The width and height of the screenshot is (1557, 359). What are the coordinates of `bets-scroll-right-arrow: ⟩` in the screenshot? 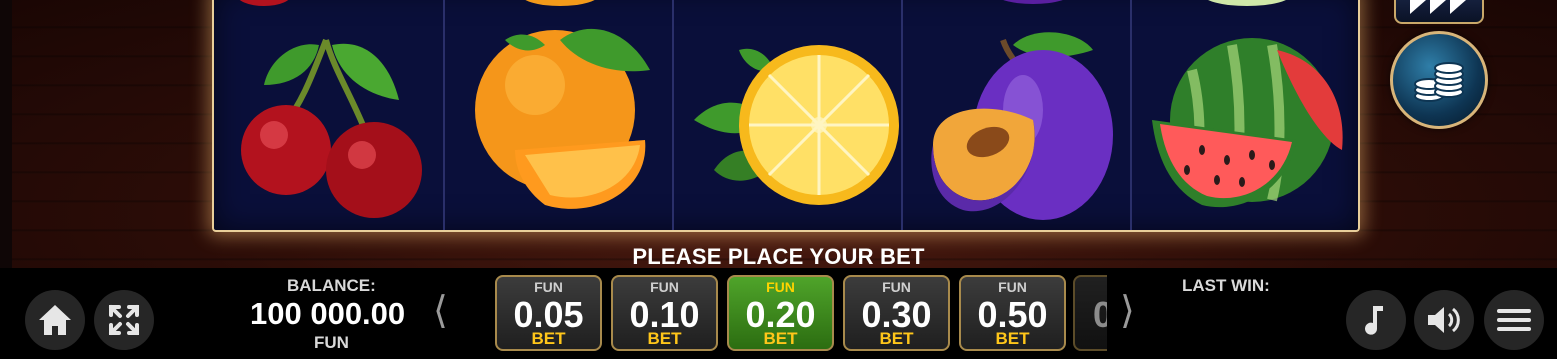 It's located at (1127, 310).